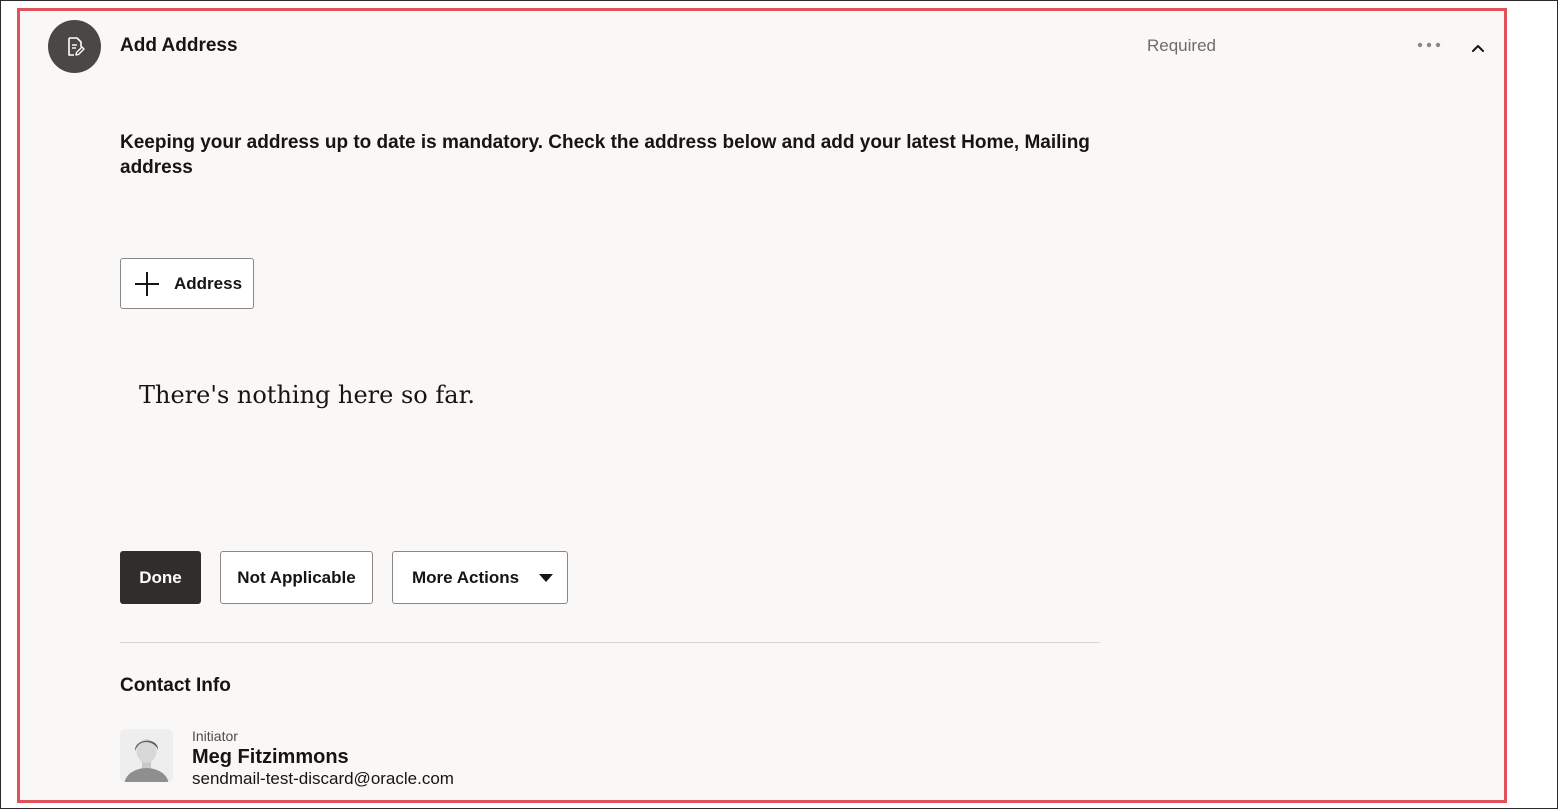 Image resolution: width=1558 pixels, height=809 pixels. Describe the element at coordinates (160, 577) in the screenshot. I see `done-button: Done` at that location.